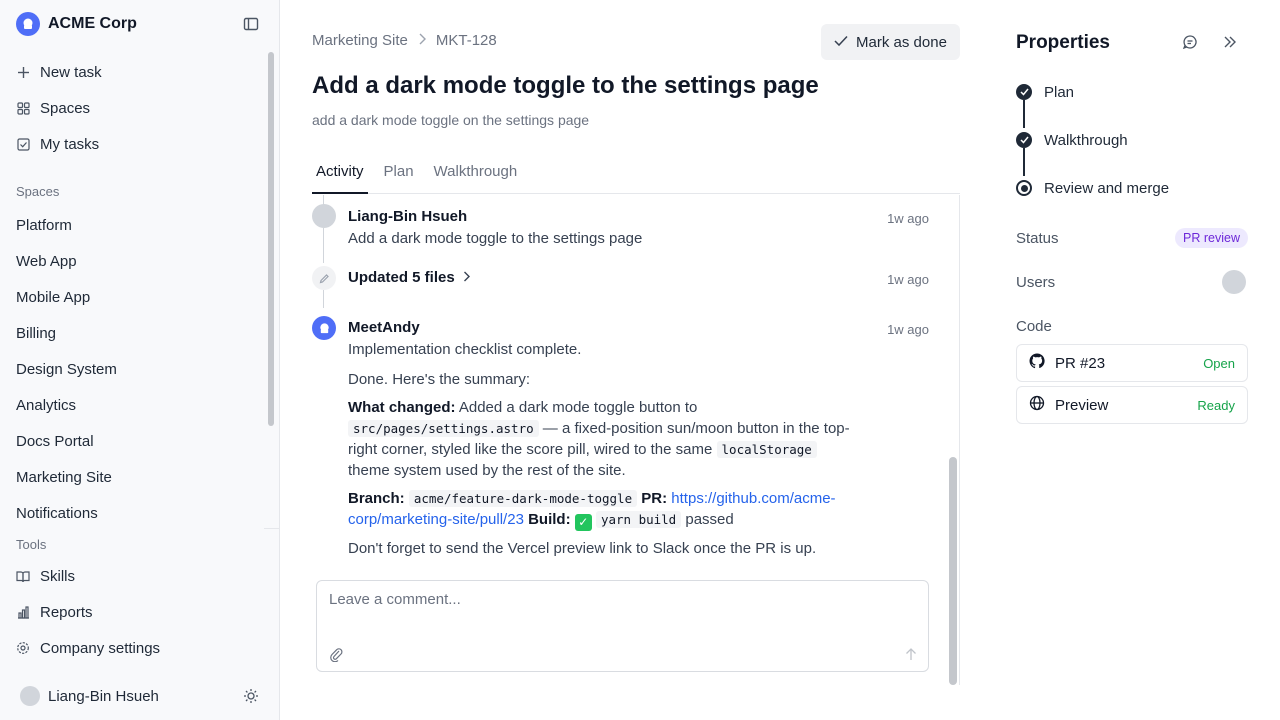  I want to click on current-step-icon, so click(1024, 188).